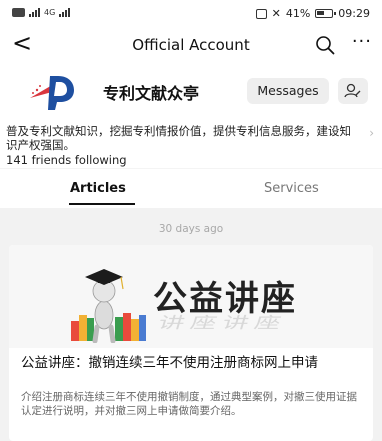 Image resolution: width=382 pixels, height=441 pixels. Describe the element at coordinates (102, 204) in the screenshot. I see `active-tab-indicator` at that location.